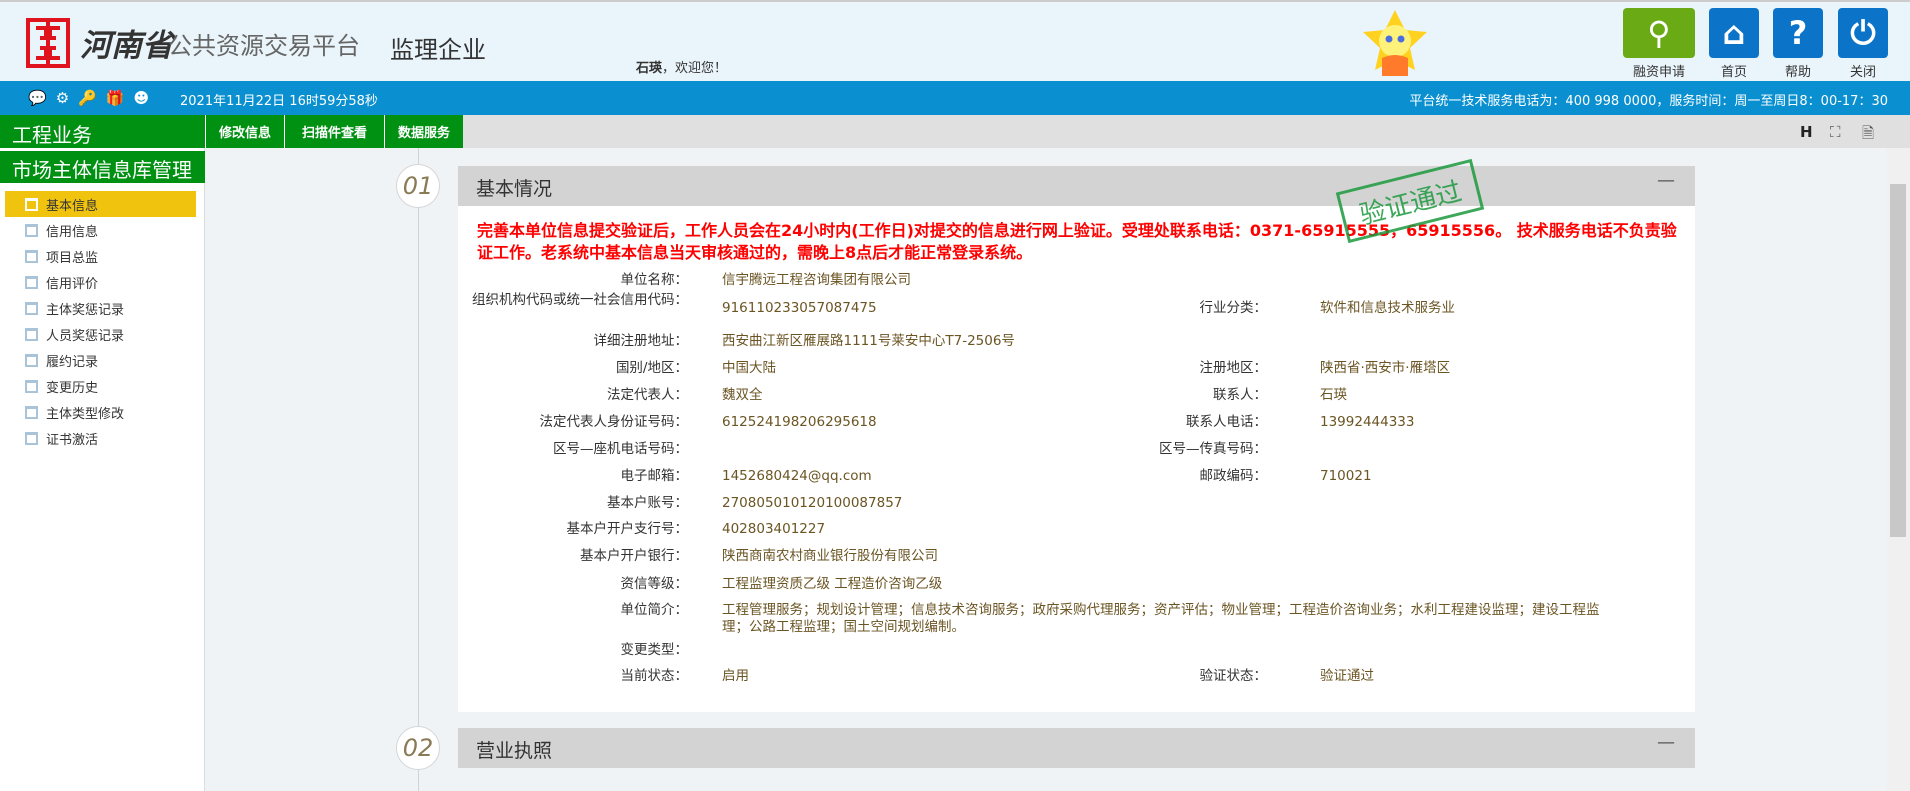 This screenshot has width=1910, height=791. What do you see at coordinates (580, 300) in the screenshot?
I see `field-label: 组织机构代码或统一社会信用代码：` at bounding box center [580, 300].